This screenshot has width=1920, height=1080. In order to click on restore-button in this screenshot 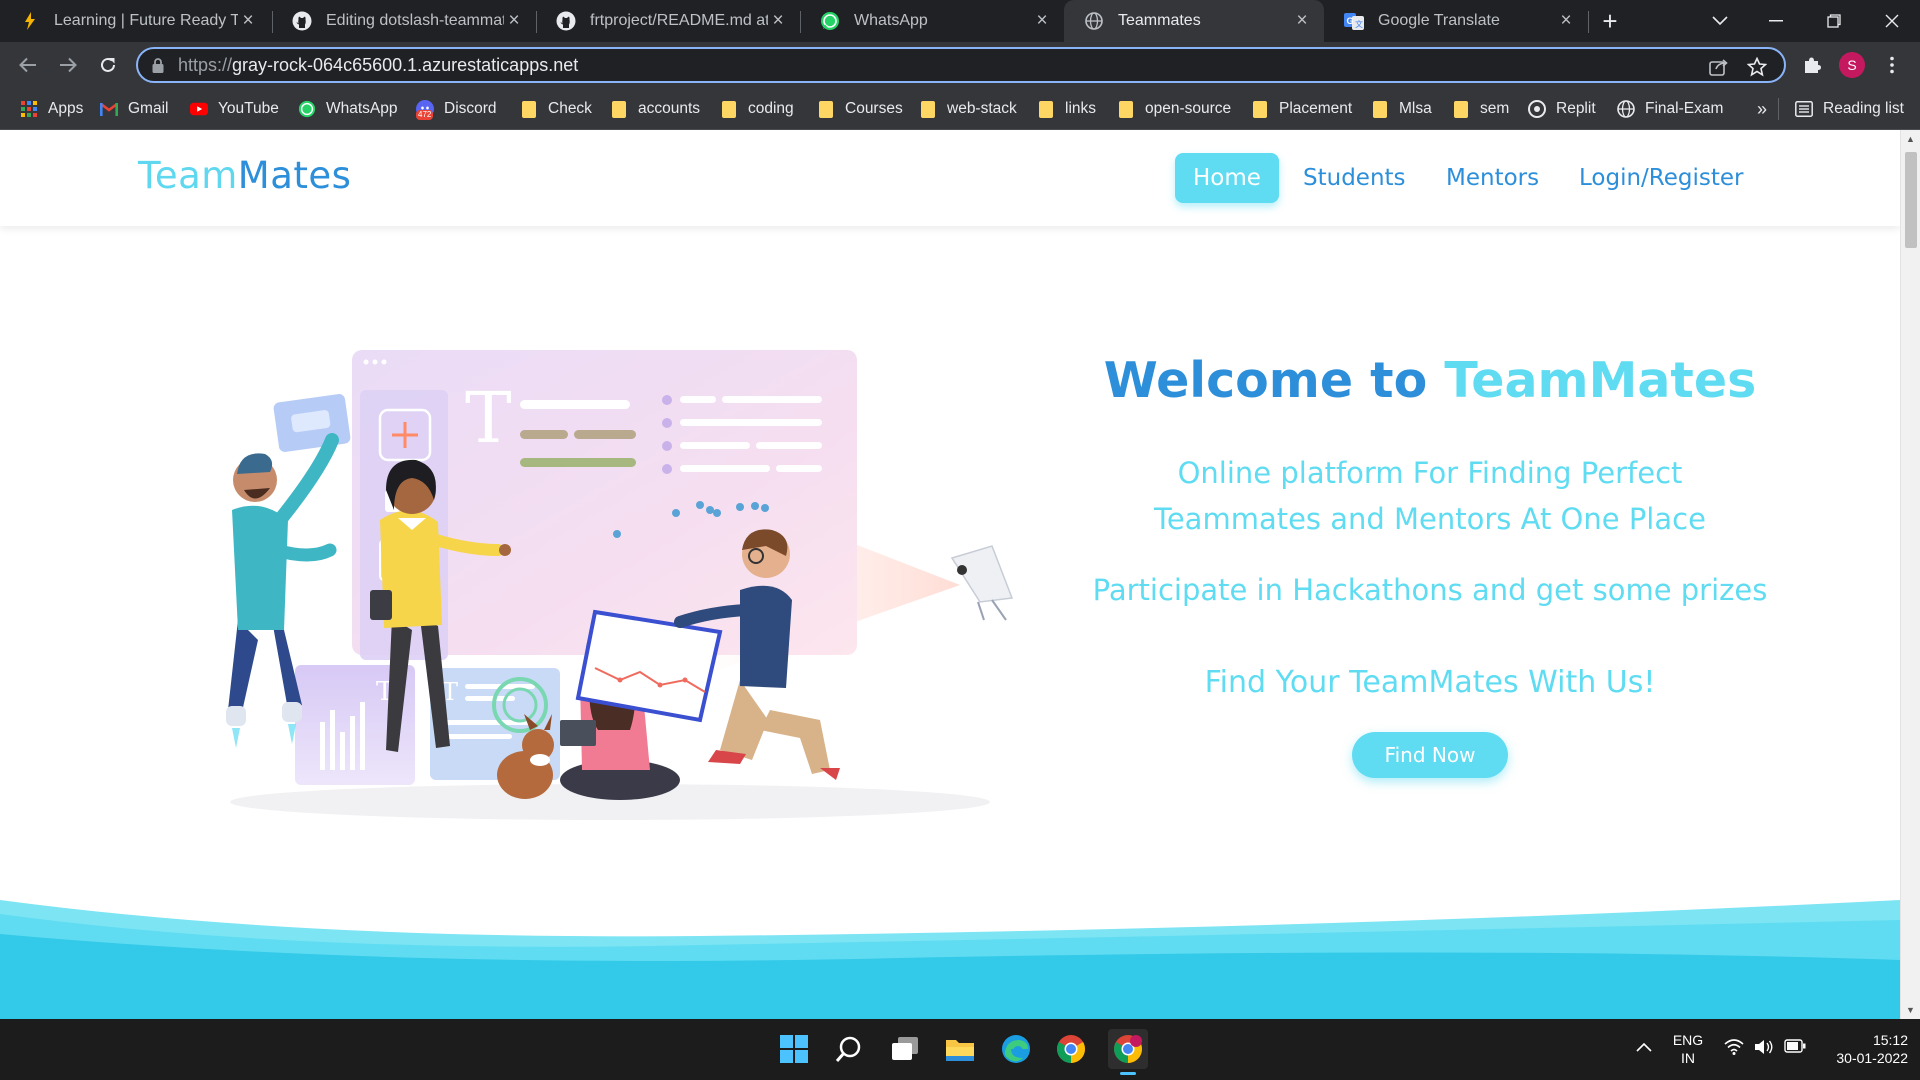, I will do `click(1834, 21)`.